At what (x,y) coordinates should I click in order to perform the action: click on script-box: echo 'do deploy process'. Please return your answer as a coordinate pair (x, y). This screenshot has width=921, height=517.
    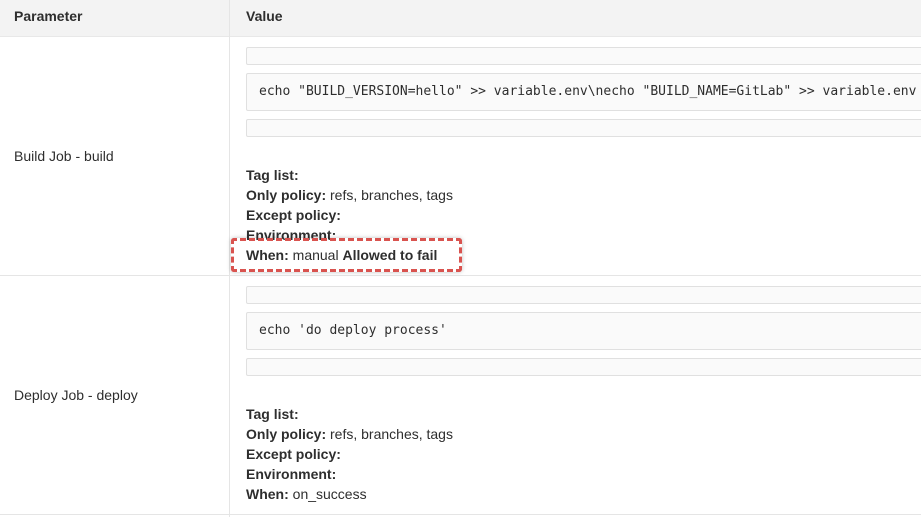
    Looking at the image, I should click on (583, 331).